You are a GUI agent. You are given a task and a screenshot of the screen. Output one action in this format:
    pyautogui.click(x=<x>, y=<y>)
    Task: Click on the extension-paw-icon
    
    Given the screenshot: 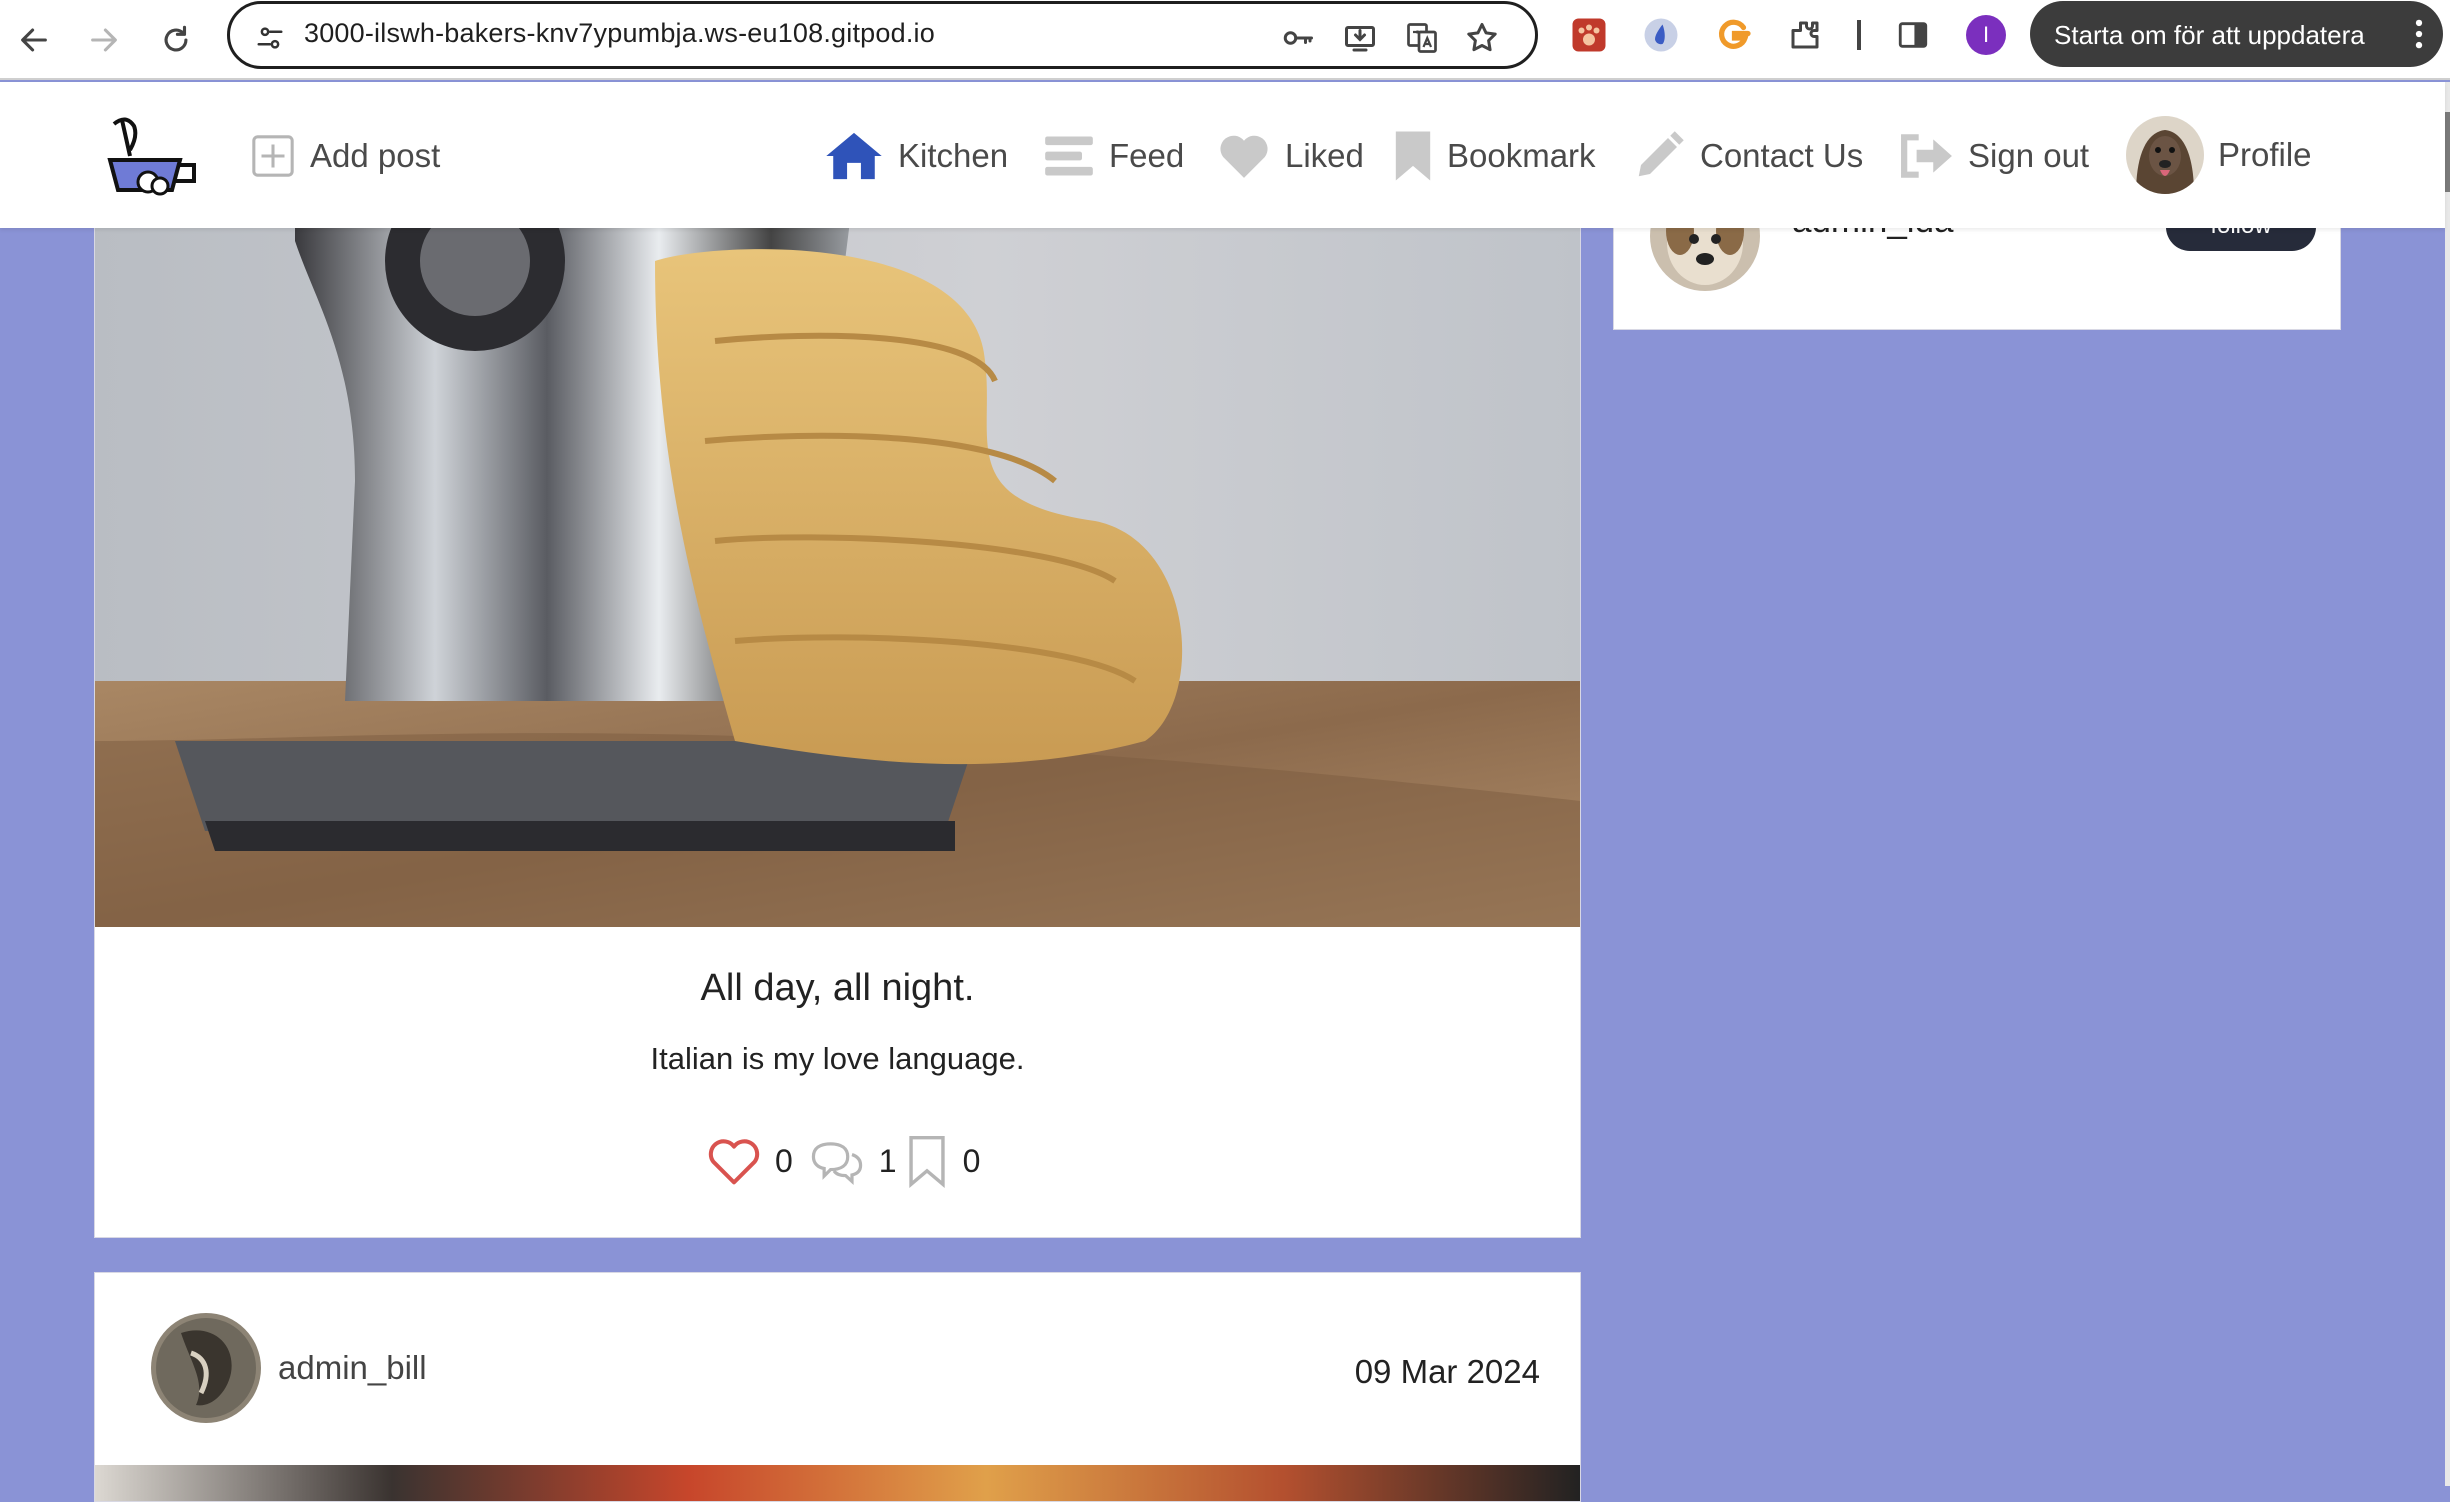 What is the action you would take?
    pyautogui.click(x=1589, y=35)
    